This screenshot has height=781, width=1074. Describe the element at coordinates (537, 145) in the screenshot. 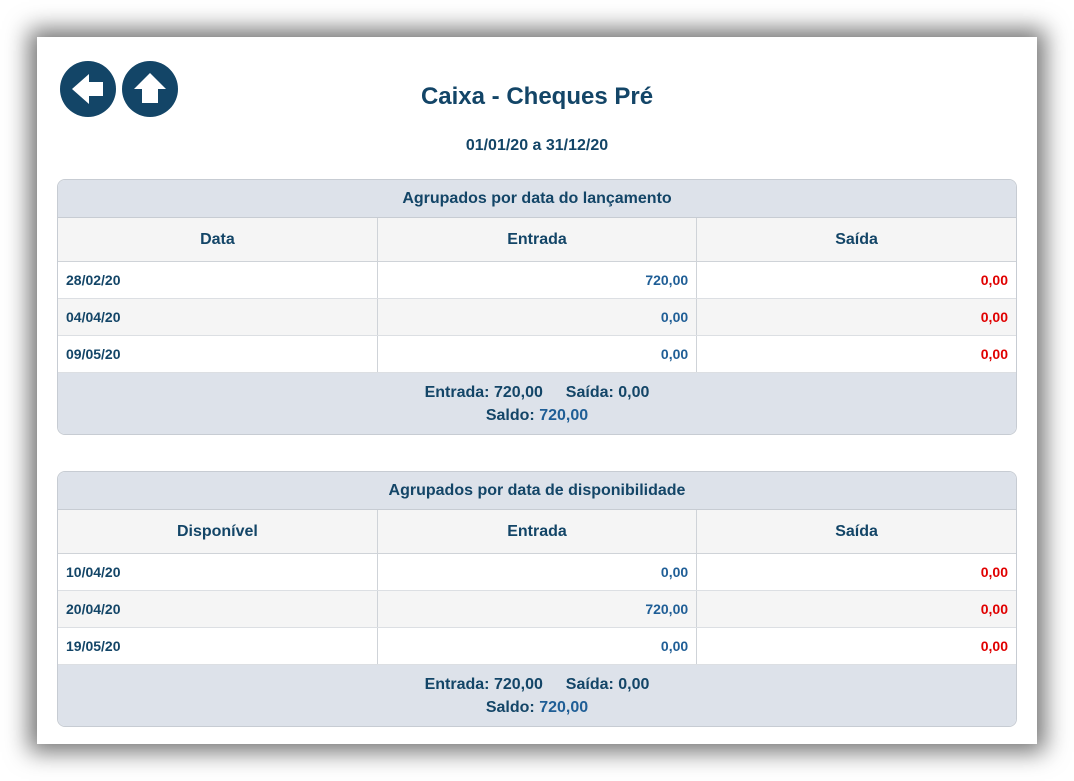

I see `period-range: 01/01/20 a 31/12/20` at that location.